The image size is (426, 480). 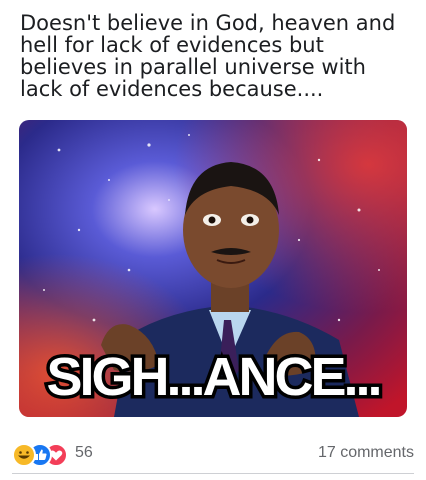 I want to click on divider, so click(x=213, y=473).